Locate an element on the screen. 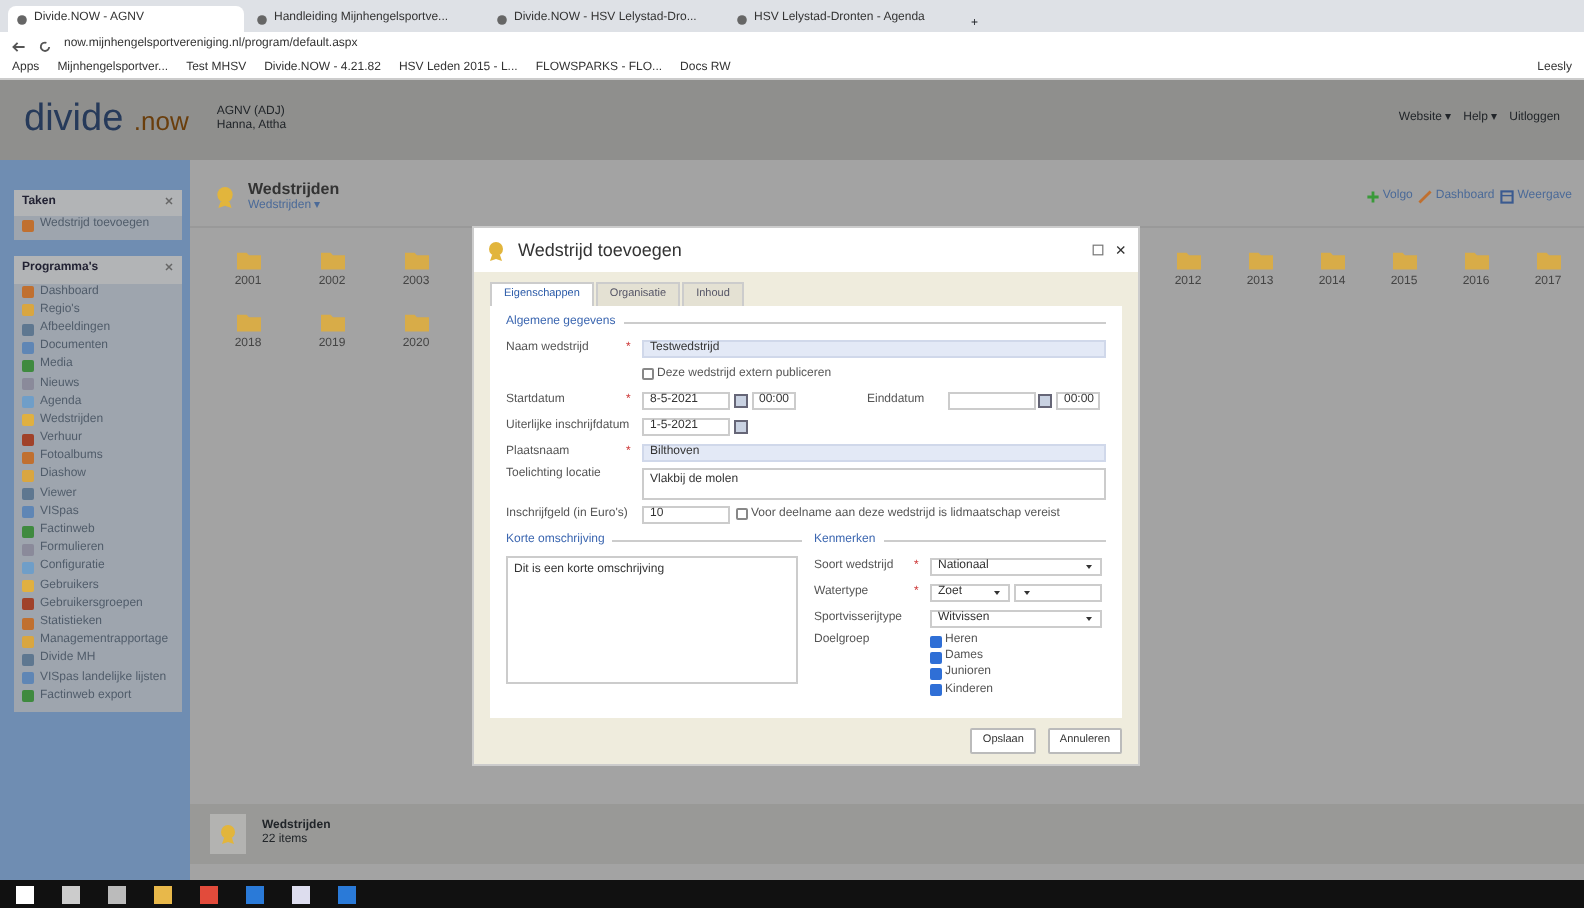 This screenshot has height=908, width=1584. logo: divide .now is located at coordinates (106, 120).